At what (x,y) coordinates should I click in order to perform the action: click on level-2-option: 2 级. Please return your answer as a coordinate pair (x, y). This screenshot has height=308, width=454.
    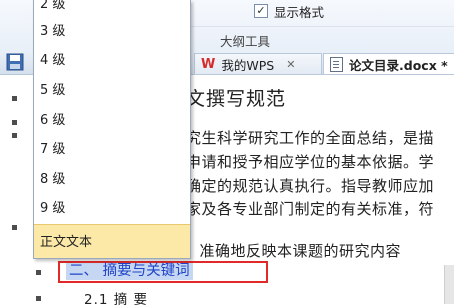
    Looking at the image, I should click on (52, 7).